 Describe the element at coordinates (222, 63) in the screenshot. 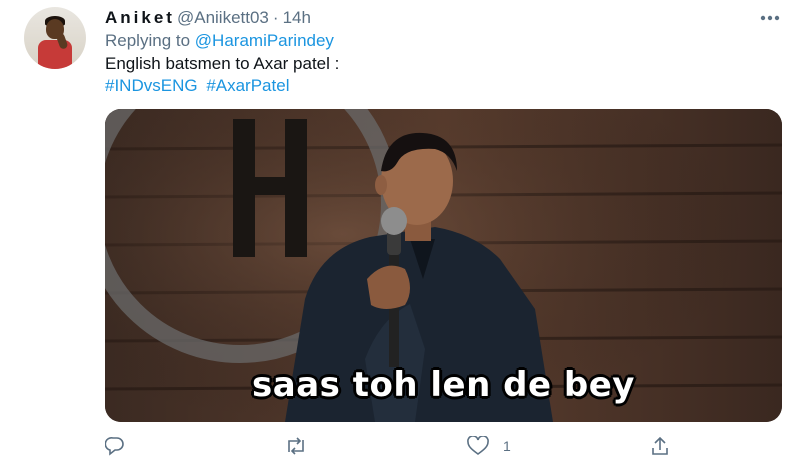

I see `tweet-body: English batsmen to Axar patel :` at that location.